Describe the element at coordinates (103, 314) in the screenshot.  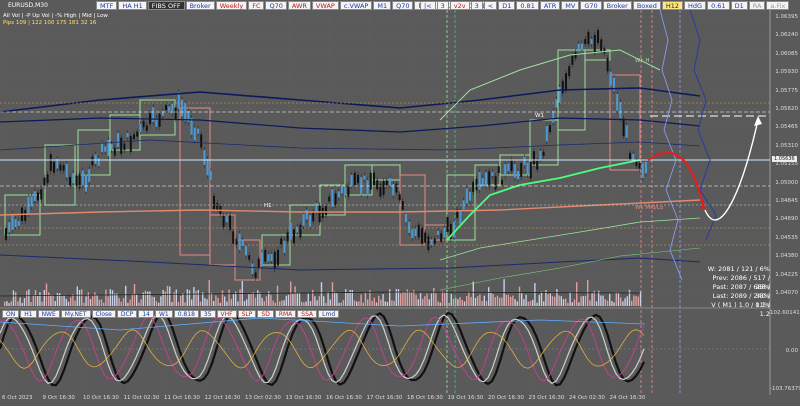
I see `indicator-button-4: Close` at that location.